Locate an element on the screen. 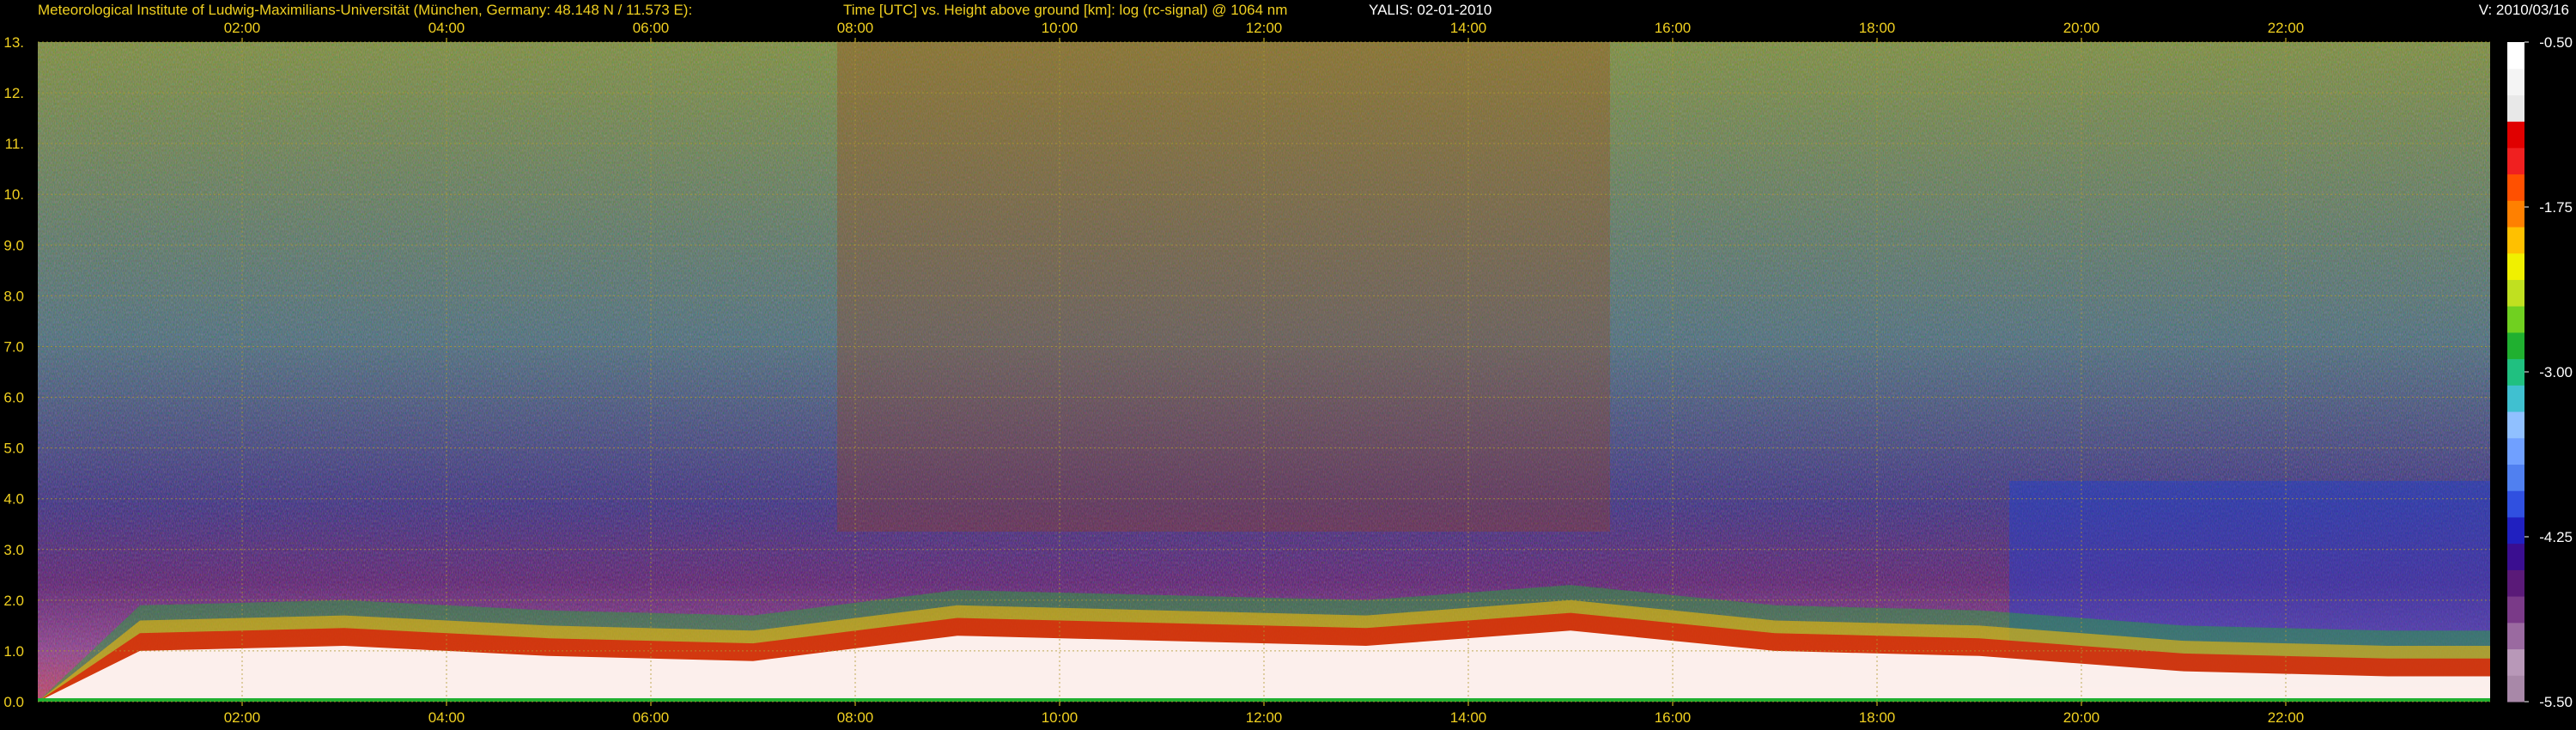  ytick-label-0: 0.0 is located at coordinates (13, 702).